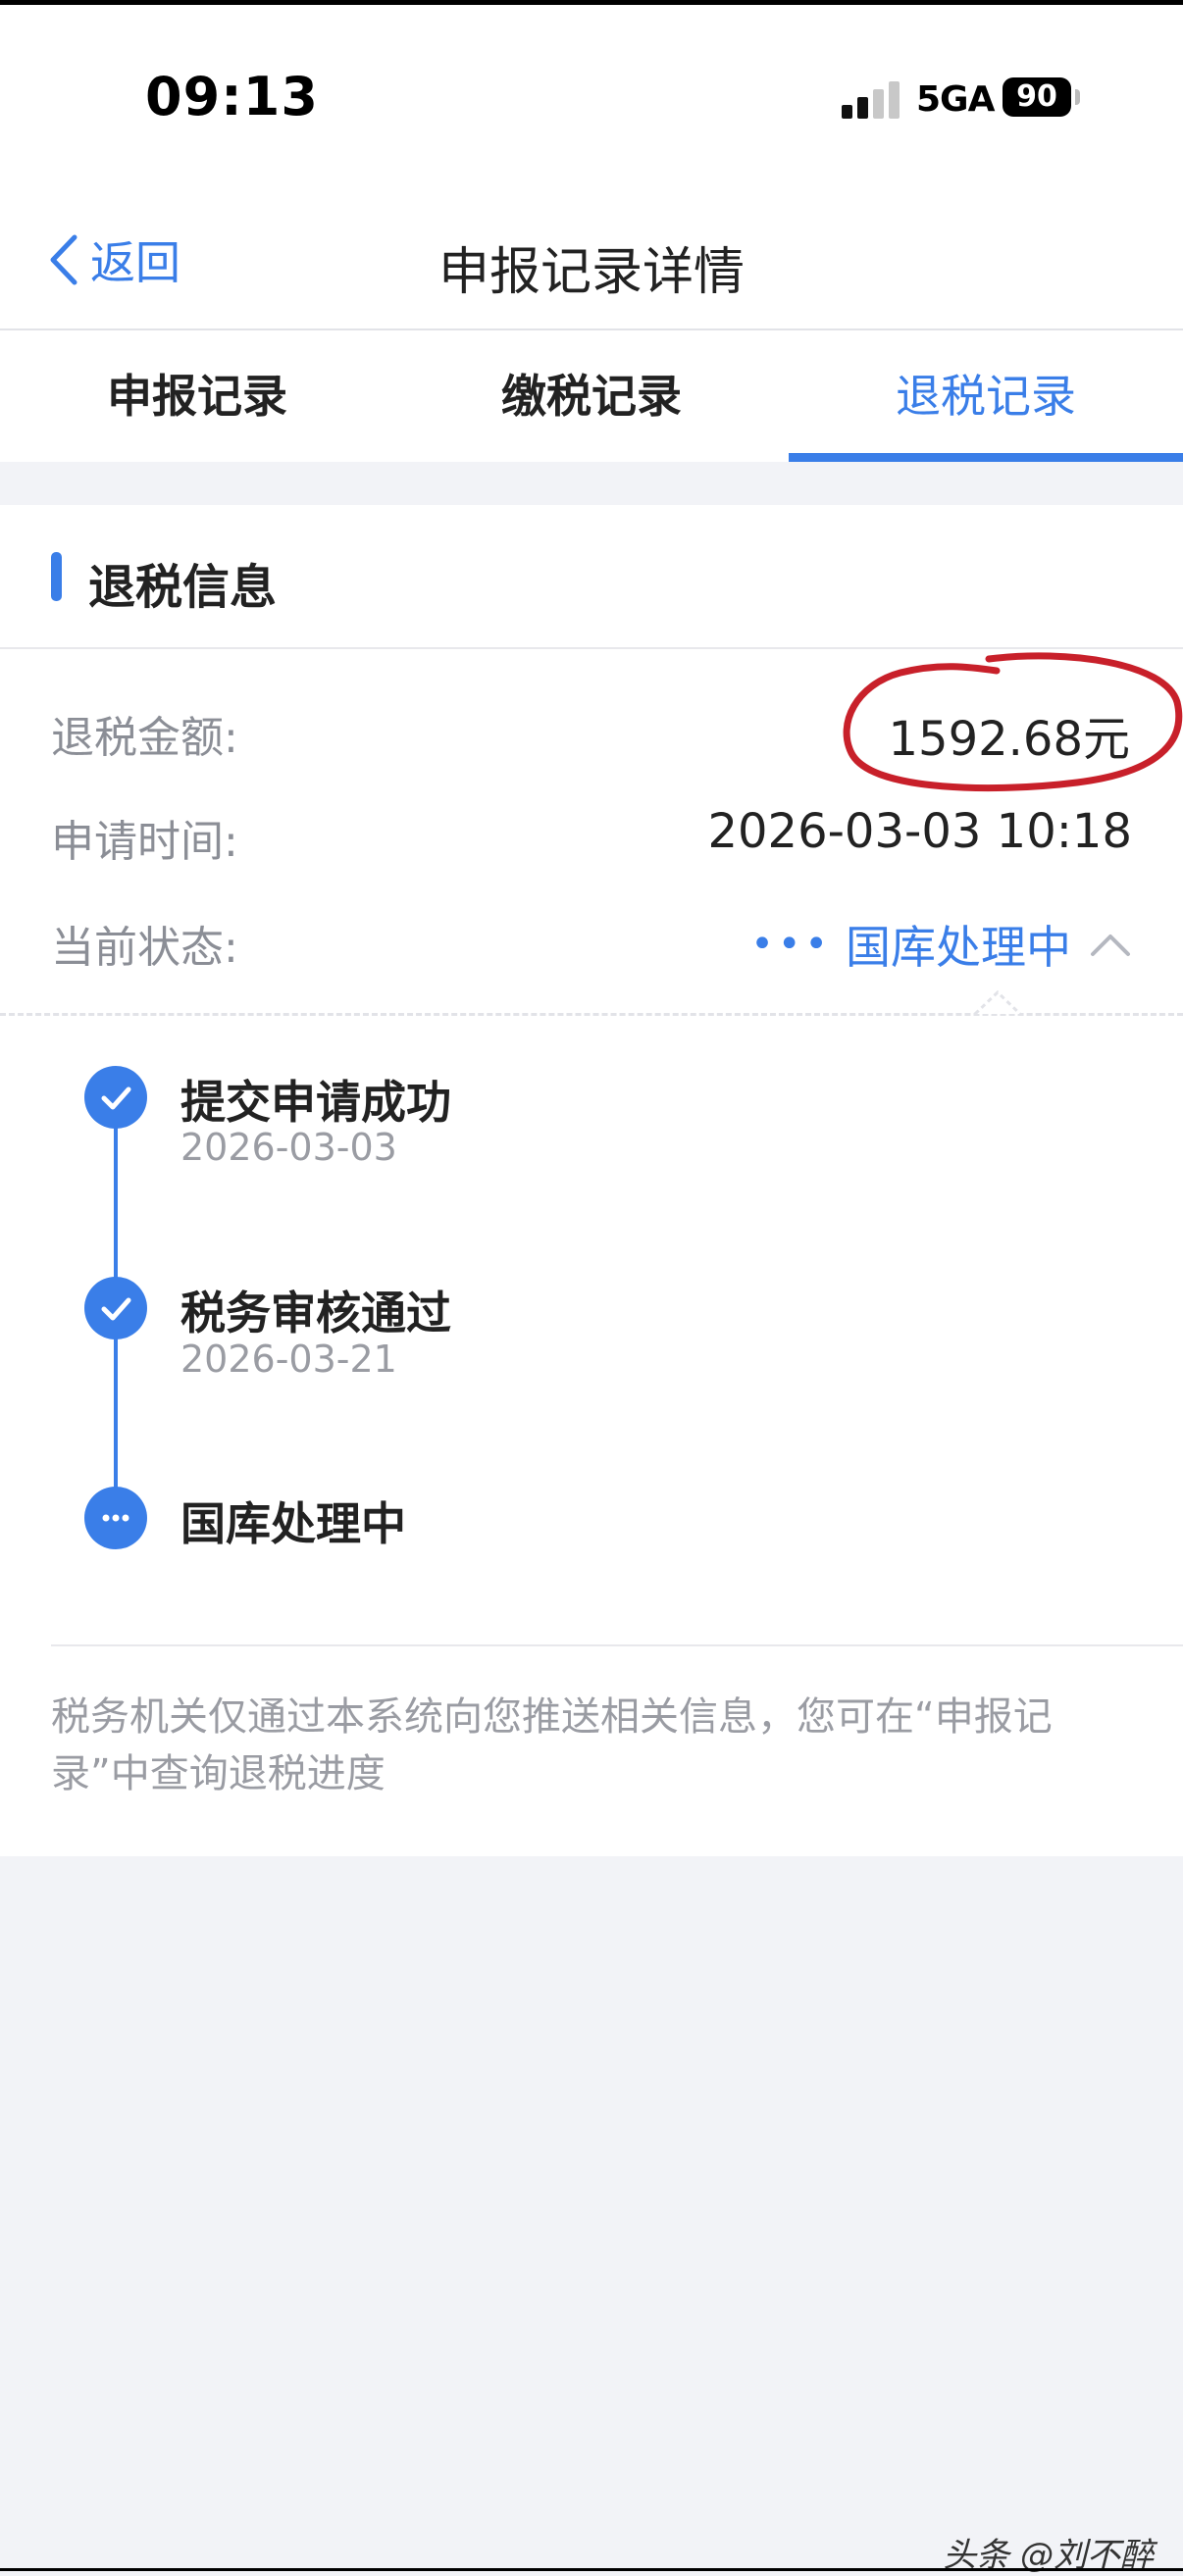  Describe the element at coordinates (1013, 722) in the screenshot. I see `hand-drawn-red-circle` at that location.